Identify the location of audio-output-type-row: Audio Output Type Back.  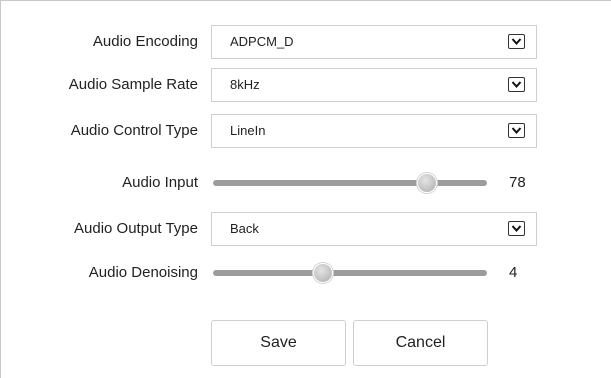
(306, 229).